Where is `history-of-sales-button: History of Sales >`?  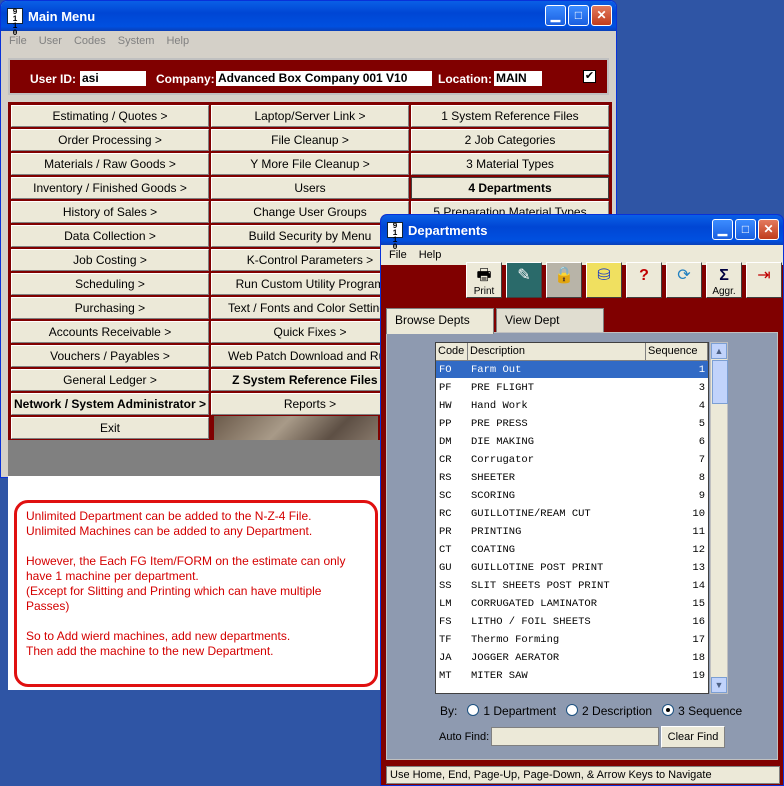
history-of-sales-button: History of Sales > is located at coordinates (110, 212).